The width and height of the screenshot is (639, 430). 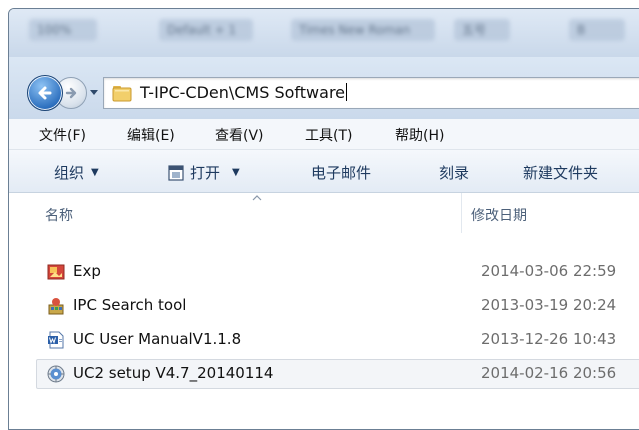 What do you see at coordinates (157, 339) in the screenshot?
I see `file-name: UC User ManualV1.1.8` at bounding box center [157, 339].